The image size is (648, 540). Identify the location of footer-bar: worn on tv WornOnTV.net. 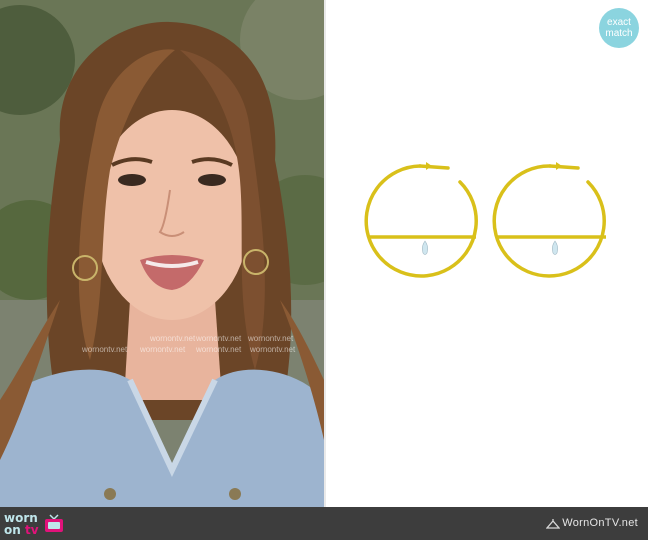
(324, 523).